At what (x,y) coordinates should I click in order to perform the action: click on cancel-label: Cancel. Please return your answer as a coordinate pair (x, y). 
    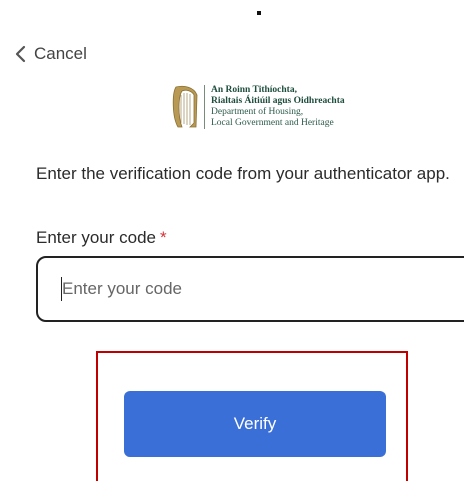
    Looking at the image, I should click on (60, 53).